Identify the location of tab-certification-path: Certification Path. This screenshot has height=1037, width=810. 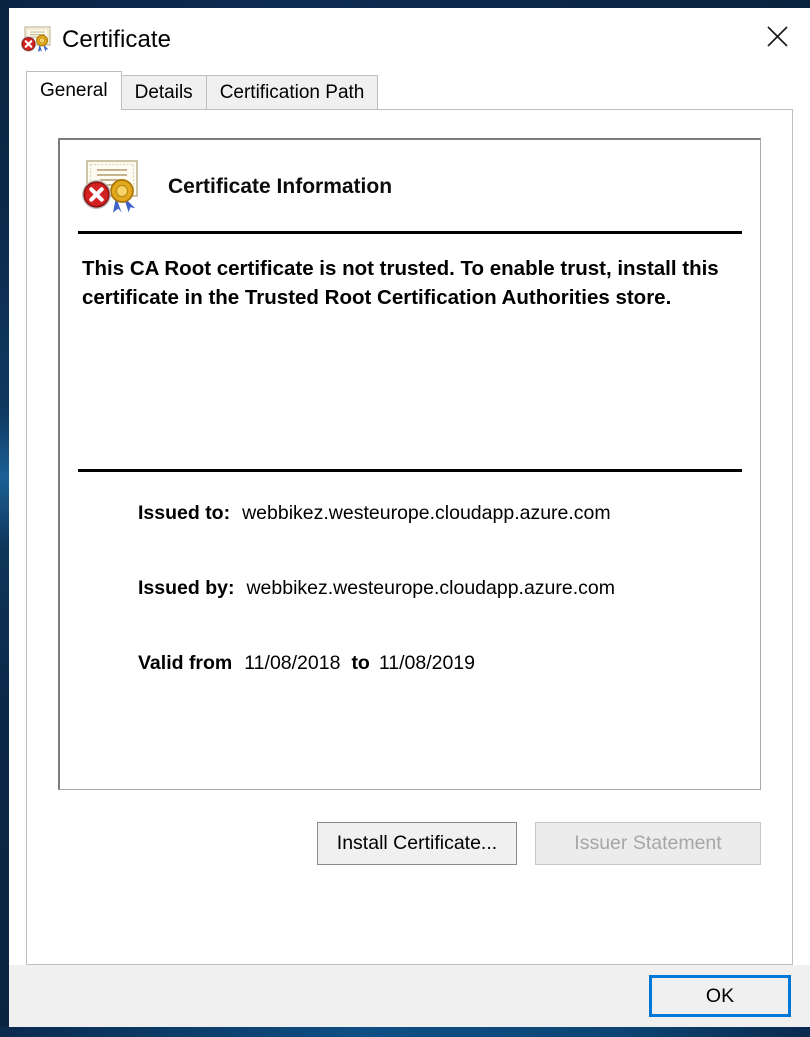
(292, 92).